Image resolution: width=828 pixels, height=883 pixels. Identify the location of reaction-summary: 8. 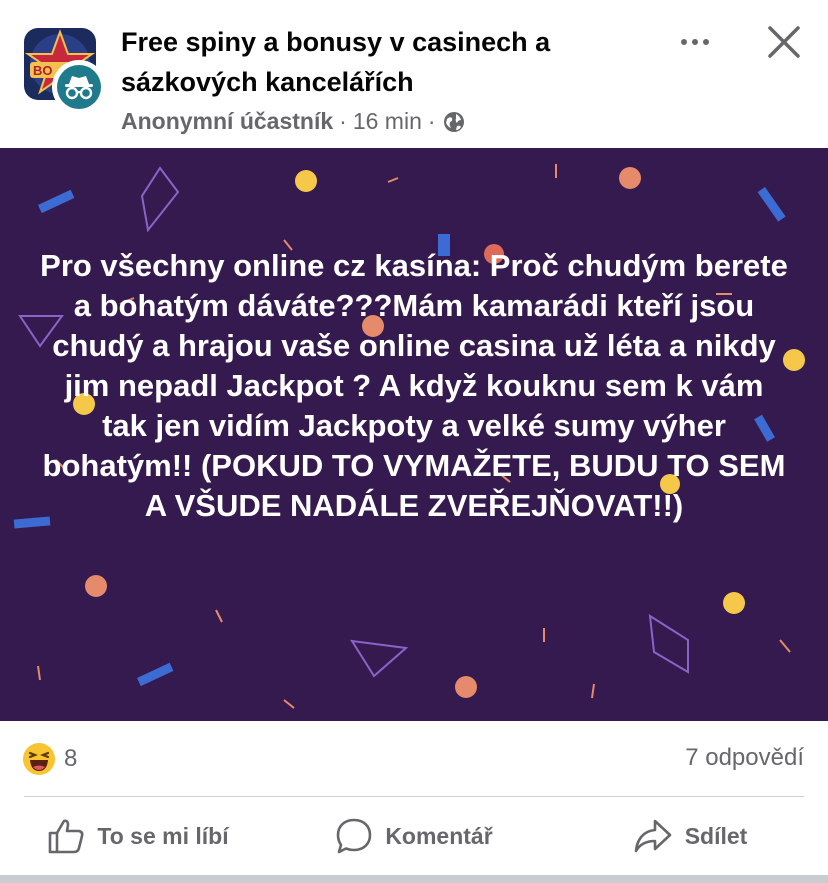
(49, 759).